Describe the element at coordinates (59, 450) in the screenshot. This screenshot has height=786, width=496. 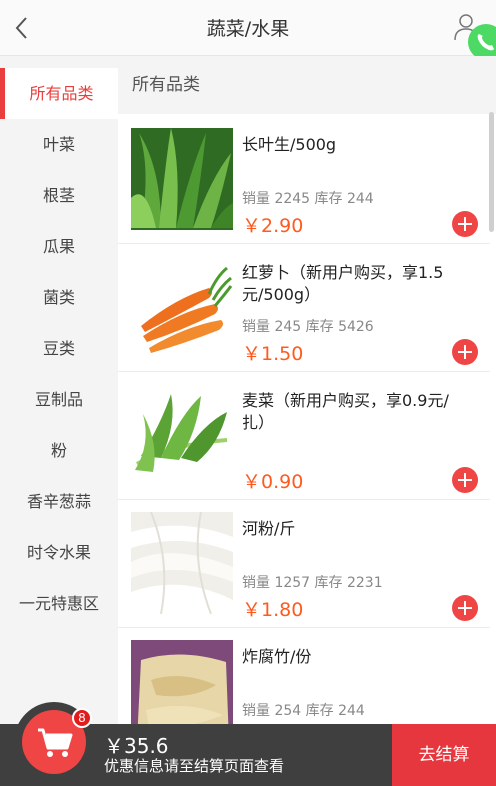
I see `sidebar-item-noodles: 粉` at that location.